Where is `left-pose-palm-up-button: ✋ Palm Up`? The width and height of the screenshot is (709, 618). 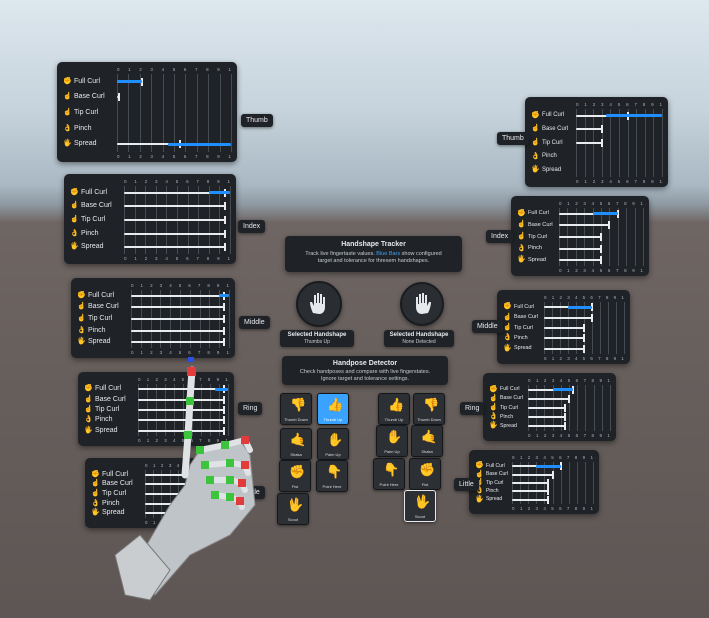
left-pose-palm-up-button: ✋ Palm Up is located at coordinates (333, 444).